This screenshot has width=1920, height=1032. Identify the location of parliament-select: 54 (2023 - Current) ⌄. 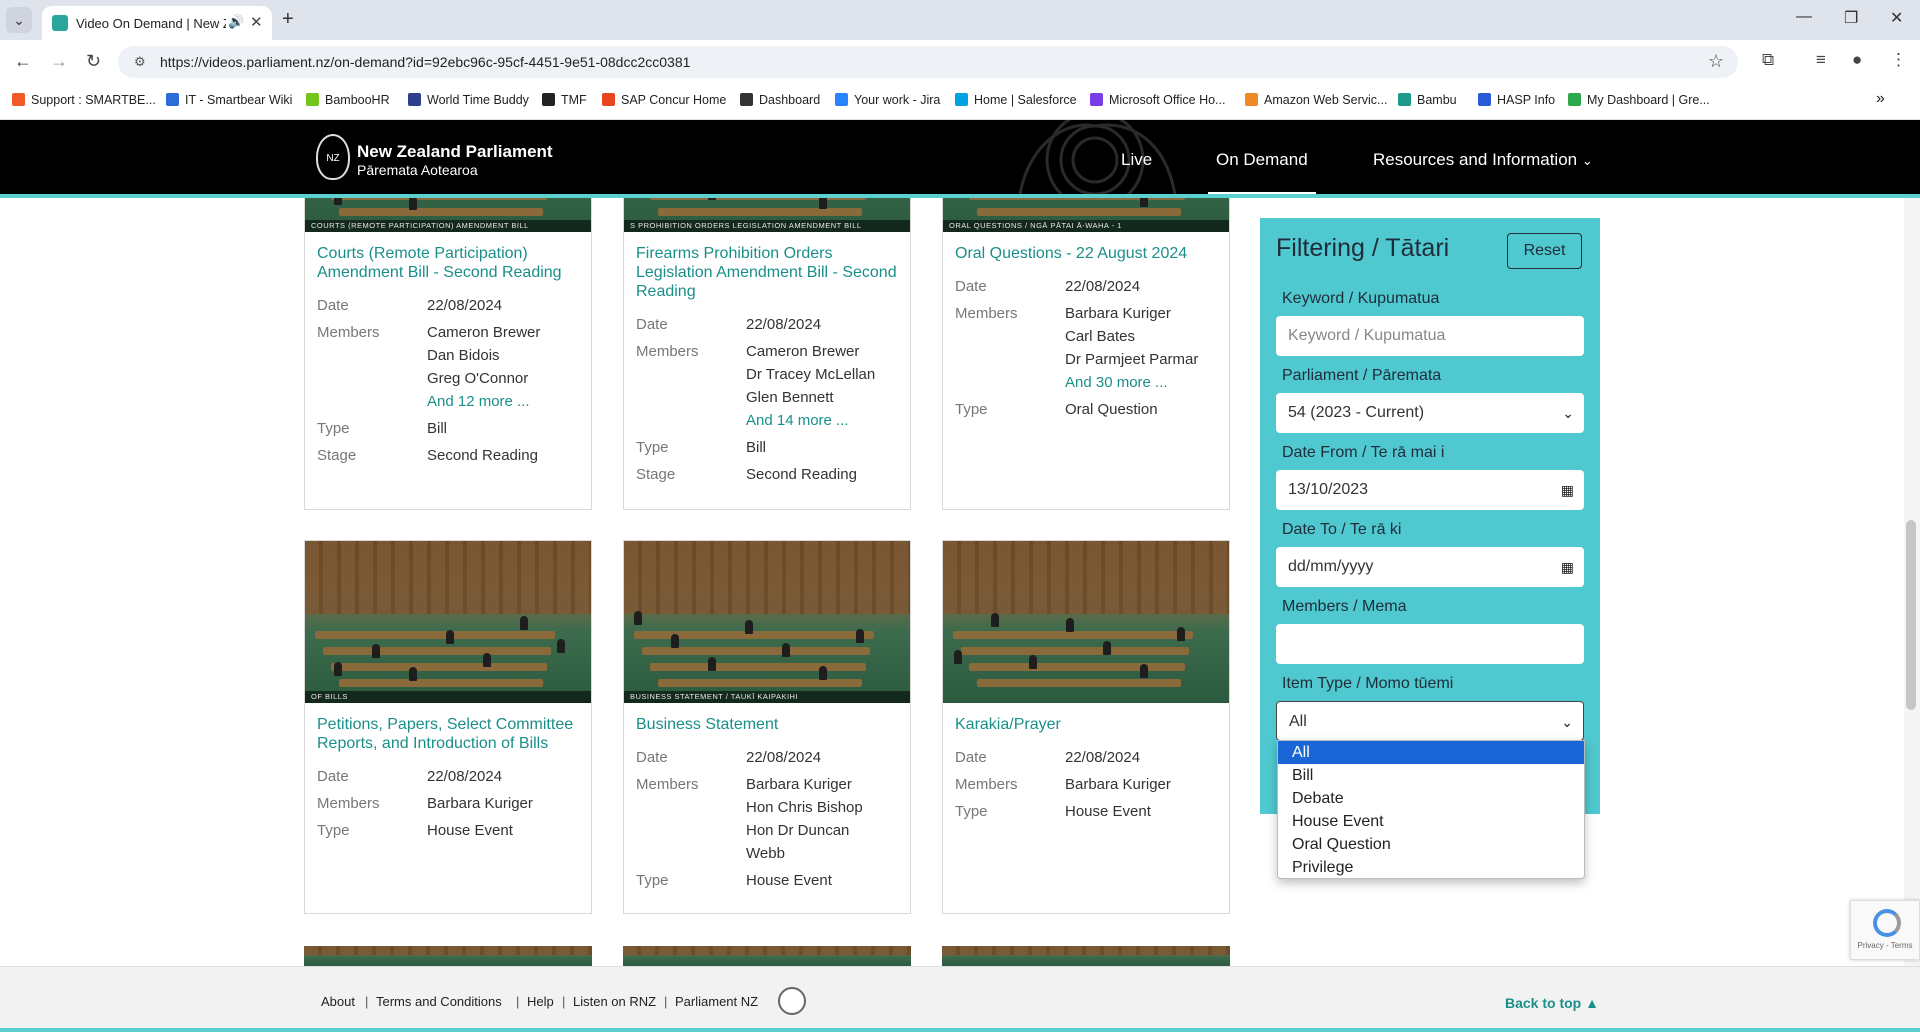
(1430, 413).